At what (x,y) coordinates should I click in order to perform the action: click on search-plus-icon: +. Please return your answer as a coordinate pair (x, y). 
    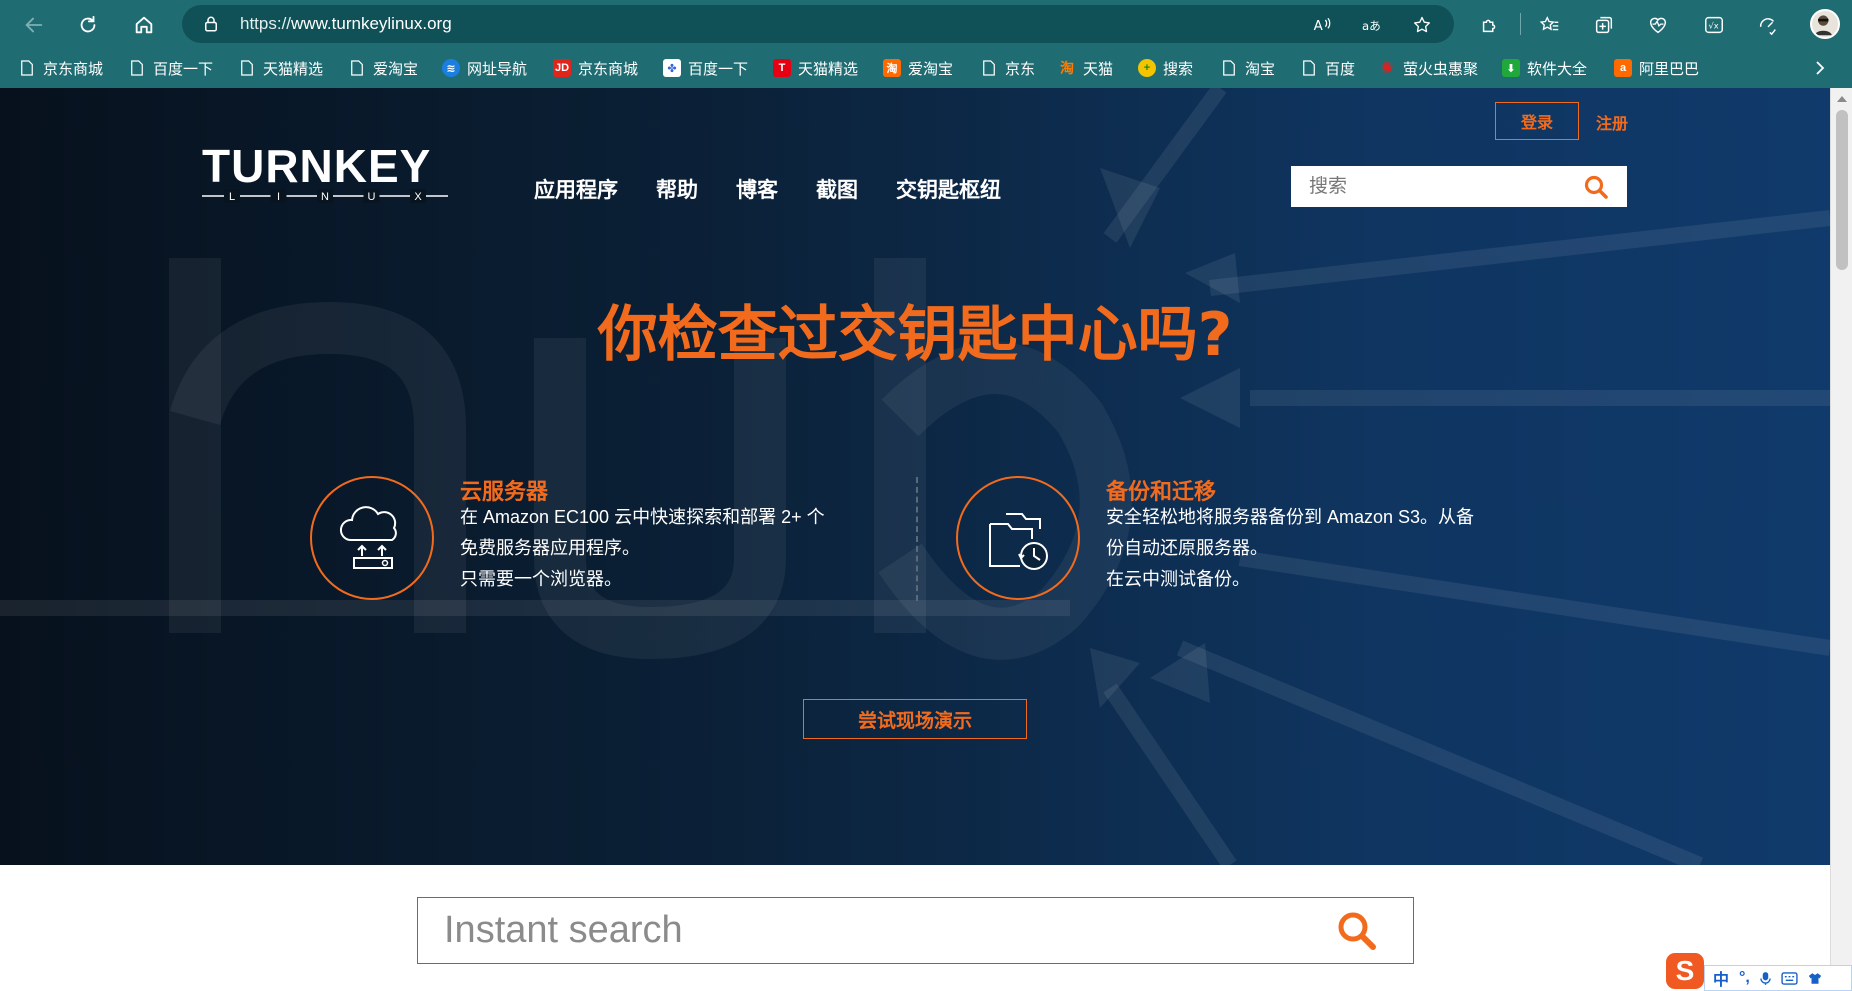
    Looking at the image, I should click on (1147, 68).